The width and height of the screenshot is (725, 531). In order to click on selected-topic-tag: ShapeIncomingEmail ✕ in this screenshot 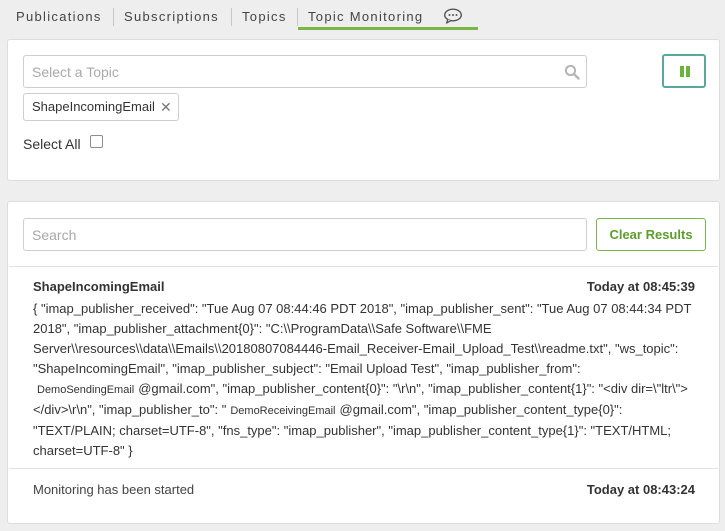, I will do `click(101, 107)`.